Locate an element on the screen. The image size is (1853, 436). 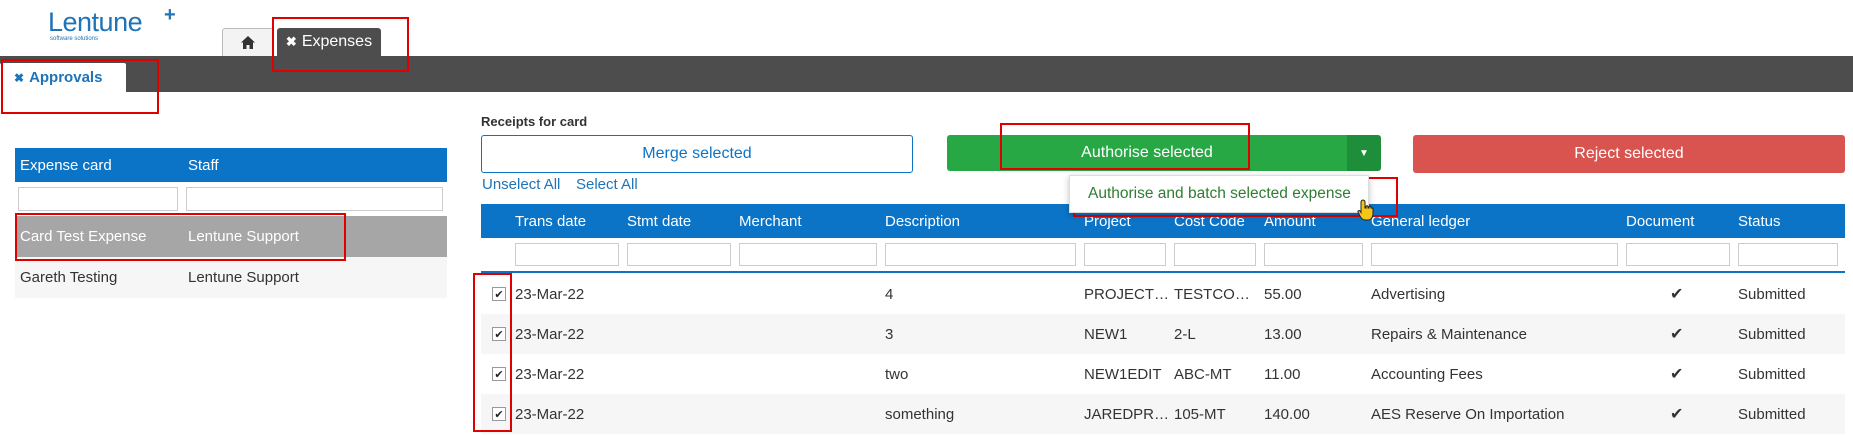
receipts-grid-filter-row is located at coordinates (1163, 255).